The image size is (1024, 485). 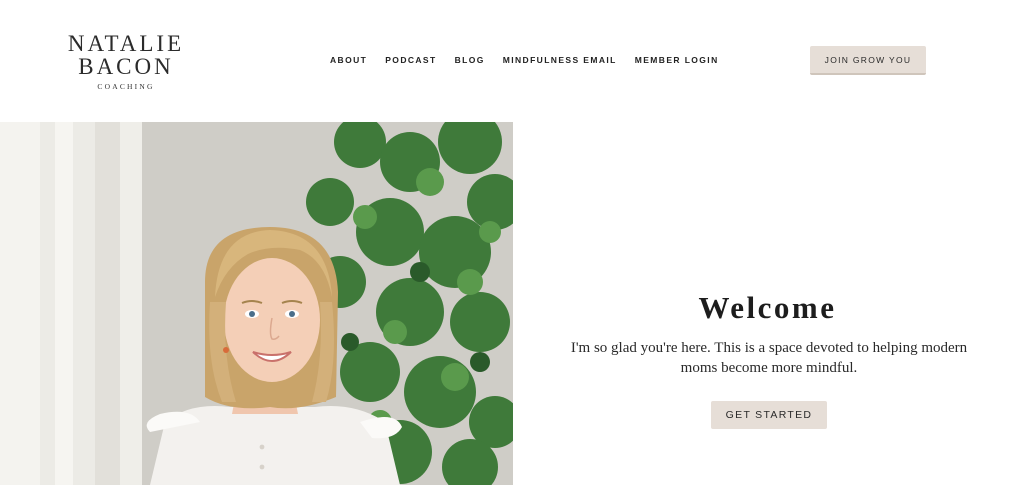 What do you see at coordinates (126, 43) in the screenshot?
I see `logo-line-1: NATALIE` at bounding box center [126, 43].